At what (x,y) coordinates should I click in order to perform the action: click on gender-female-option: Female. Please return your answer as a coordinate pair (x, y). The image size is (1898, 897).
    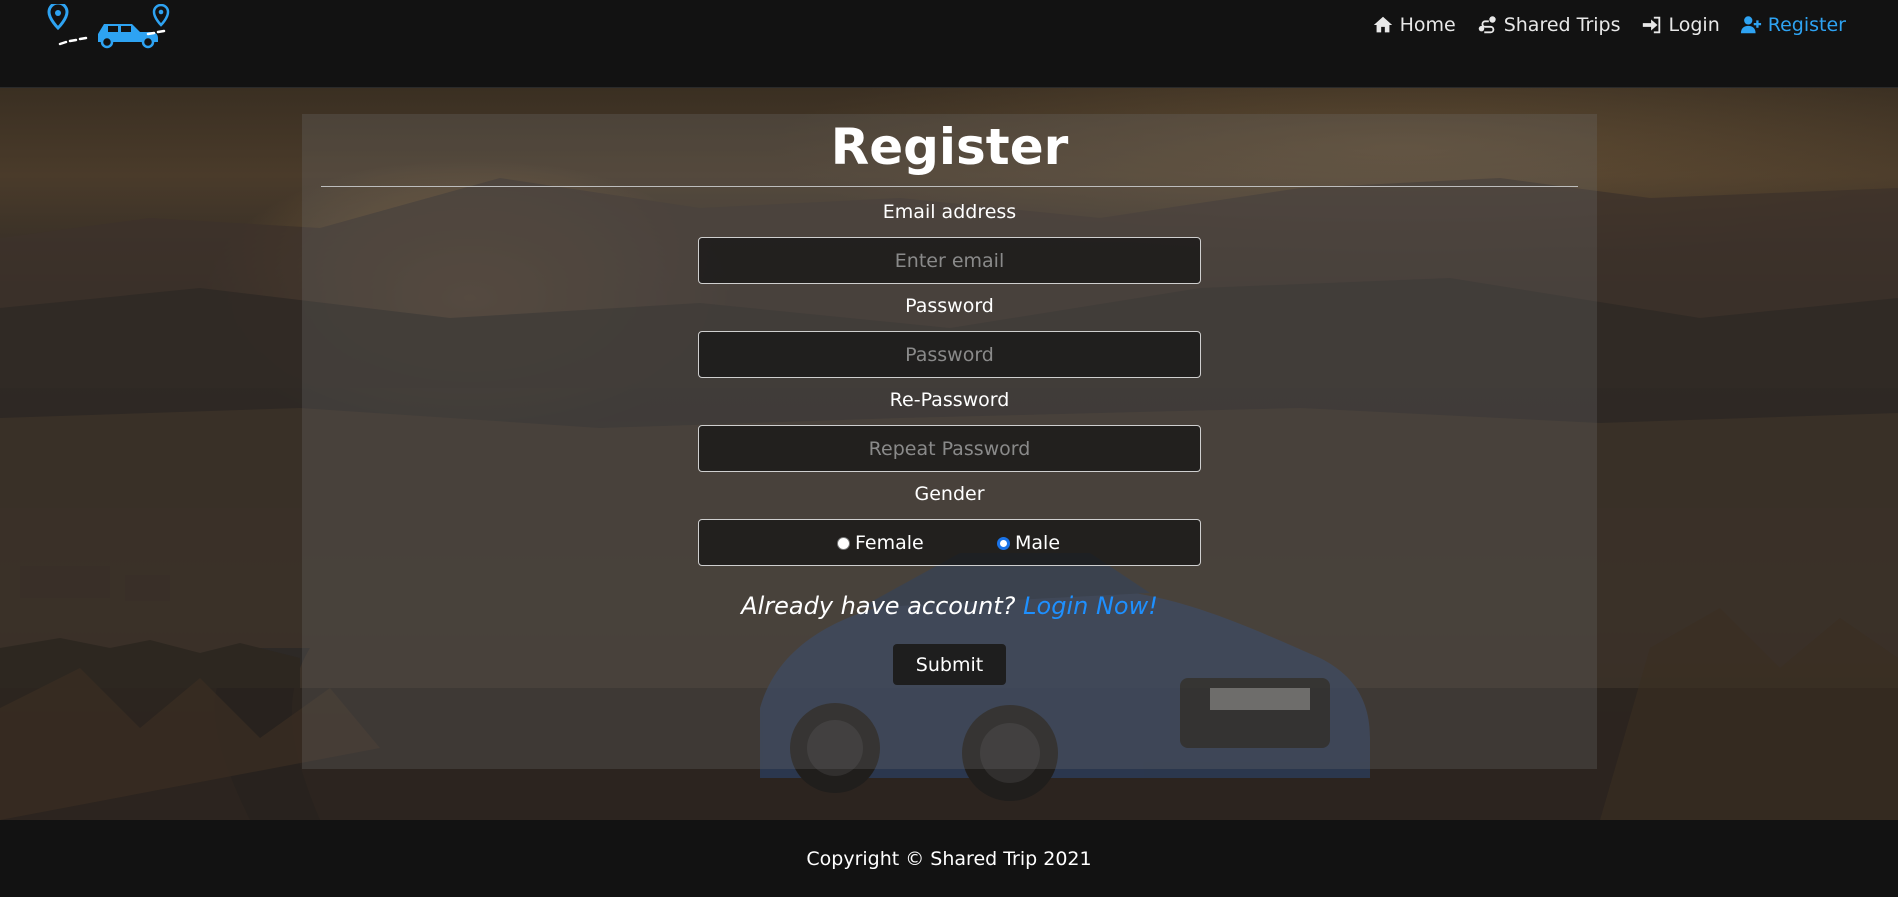
    Looking at the image, I should click on (880, 543).